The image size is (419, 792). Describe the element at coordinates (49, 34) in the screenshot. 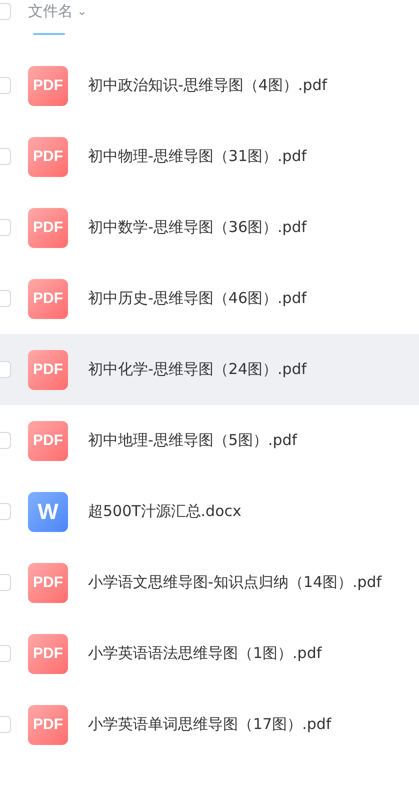

I see `tab-underline` at that location.